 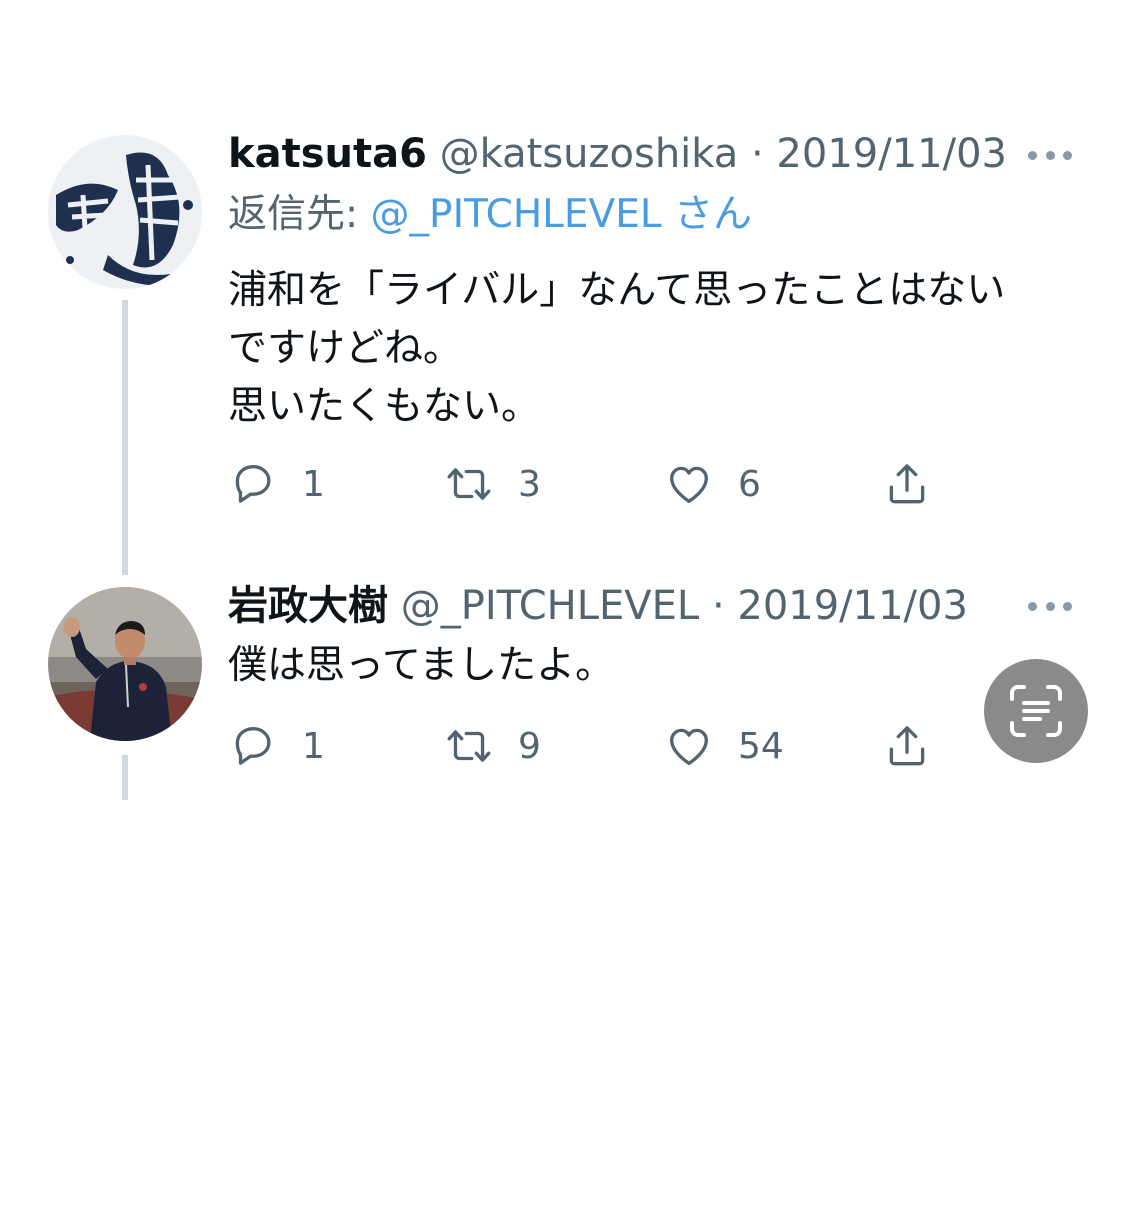 I want to click on tweet-header: 岩政大樹 @_PITCHLEVEL · 2019/11/03, so click(x=598, y=606).